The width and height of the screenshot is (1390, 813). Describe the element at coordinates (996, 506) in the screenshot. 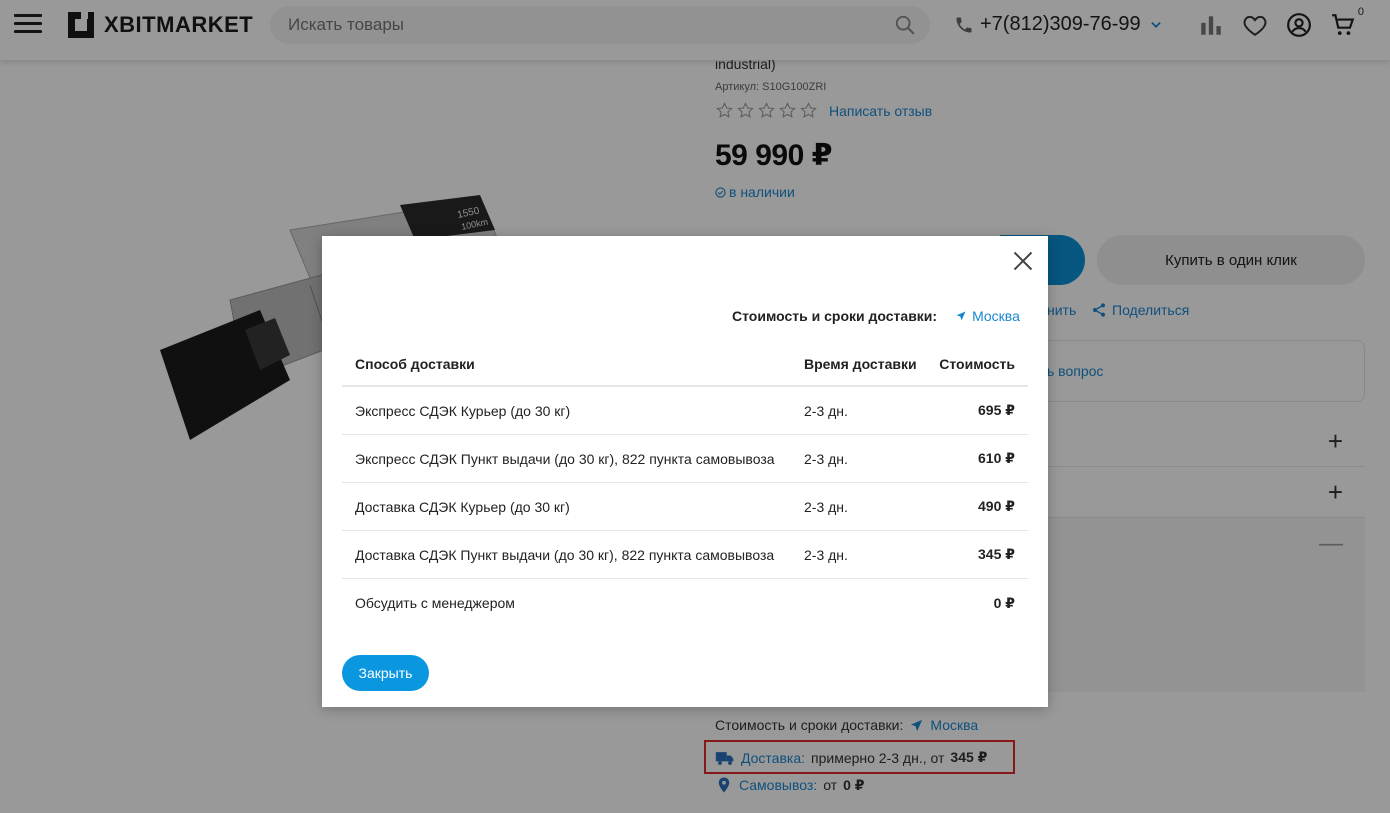

I see `delivery-cost: 490 ₽` at that location.